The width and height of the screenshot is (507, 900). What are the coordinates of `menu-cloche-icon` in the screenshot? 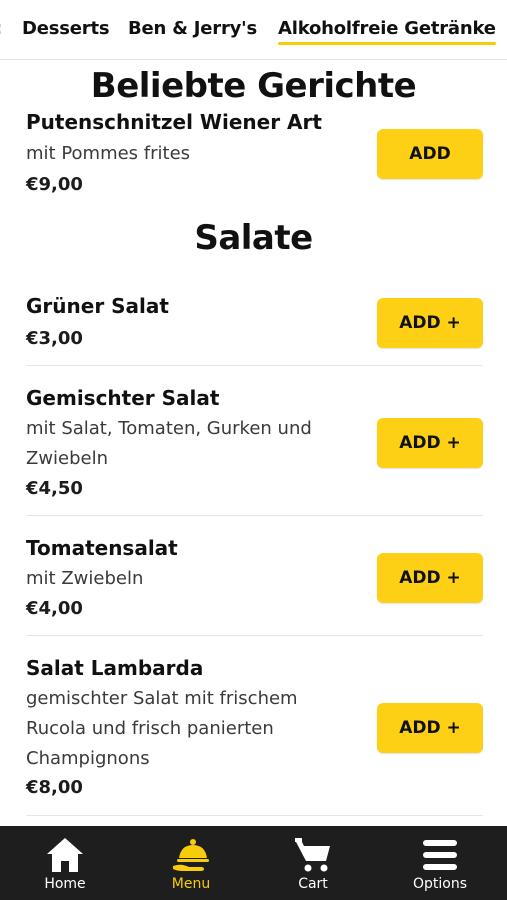 It's located at (191, 855).